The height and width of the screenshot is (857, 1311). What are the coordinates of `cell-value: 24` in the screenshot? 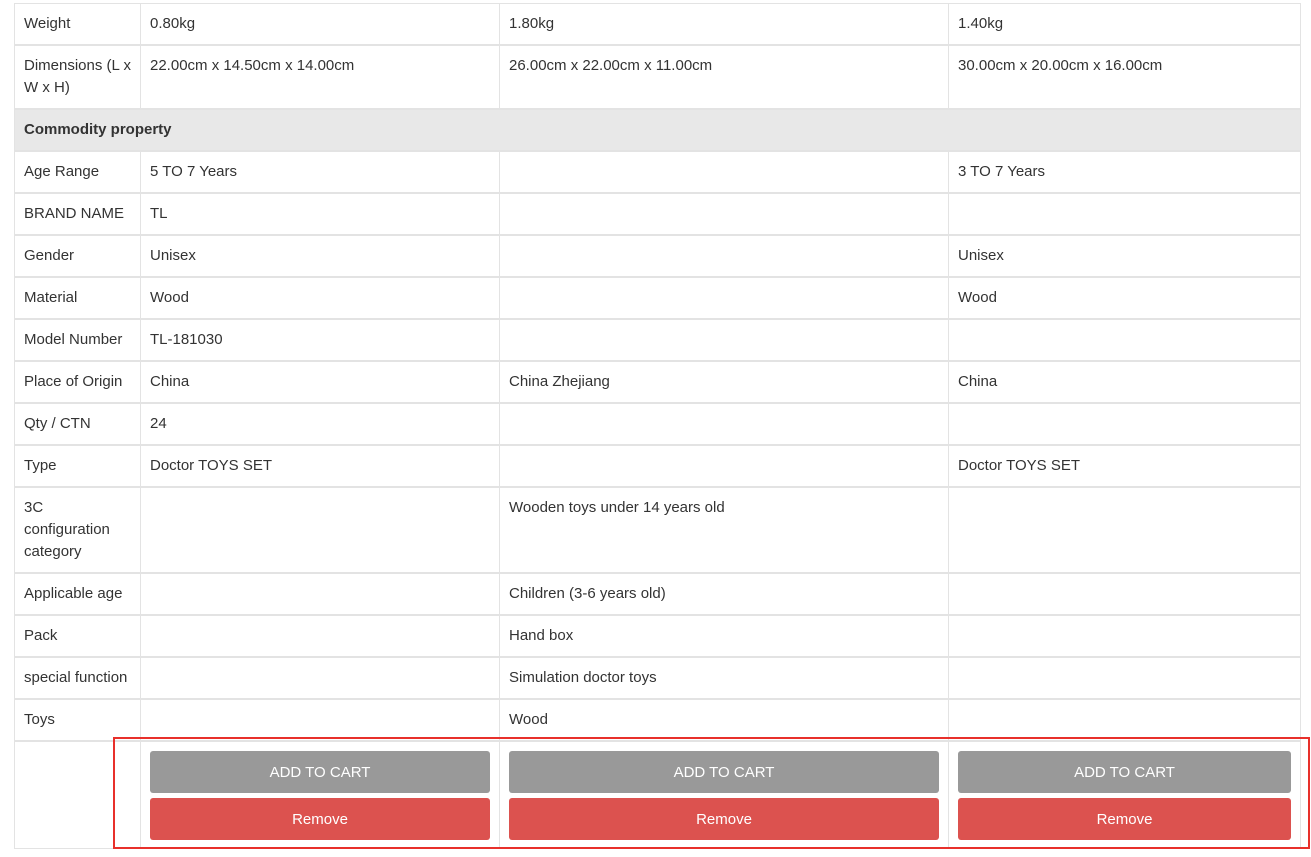 It's located at (320, 424).